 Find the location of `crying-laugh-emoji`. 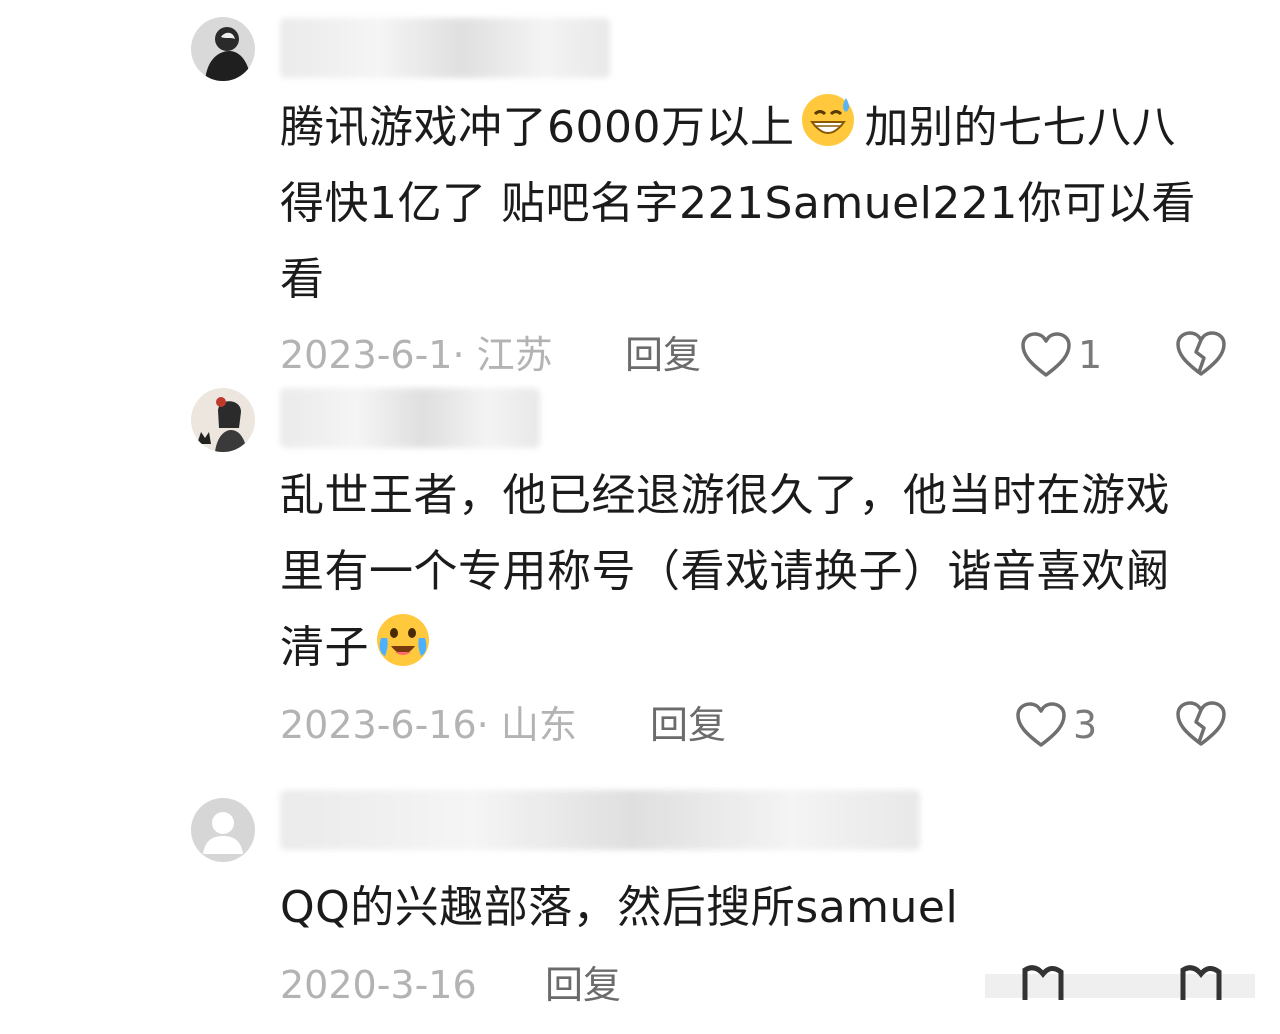

crying-laugh-emoji is located at coordinates (403, 640).